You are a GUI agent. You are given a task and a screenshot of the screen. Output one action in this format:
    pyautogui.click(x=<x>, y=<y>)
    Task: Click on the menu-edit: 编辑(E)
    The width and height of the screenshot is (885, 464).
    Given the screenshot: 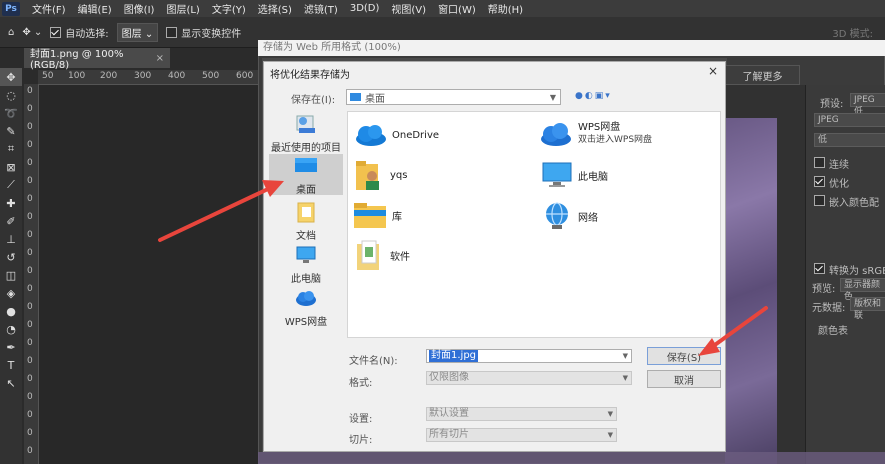 What is the action you would take?
    pyautogui.click(x=95, y=8)
    